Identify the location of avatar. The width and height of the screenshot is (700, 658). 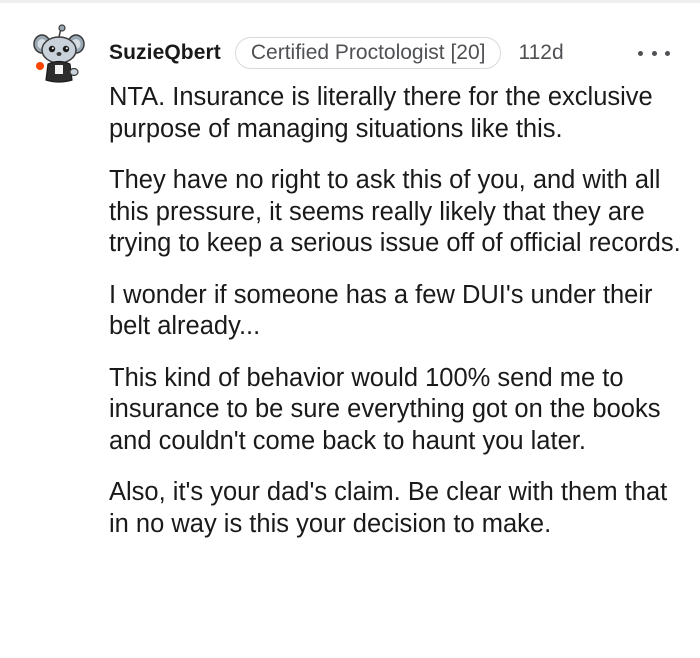
(61, 55).